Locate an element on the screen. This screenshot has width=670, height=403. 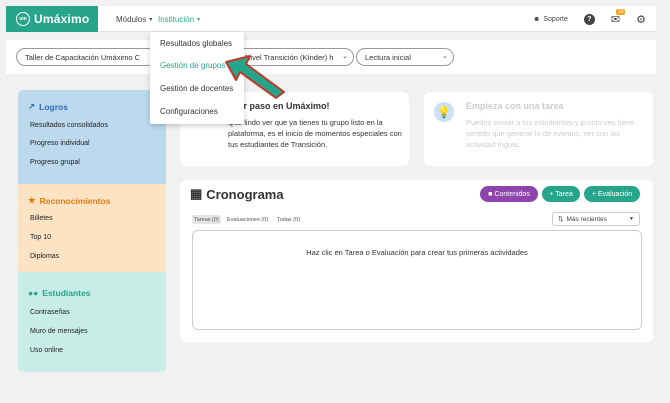
sidebar-item-resultados-consolidados: Resultados consolidados is located at coordinates (69, 125).